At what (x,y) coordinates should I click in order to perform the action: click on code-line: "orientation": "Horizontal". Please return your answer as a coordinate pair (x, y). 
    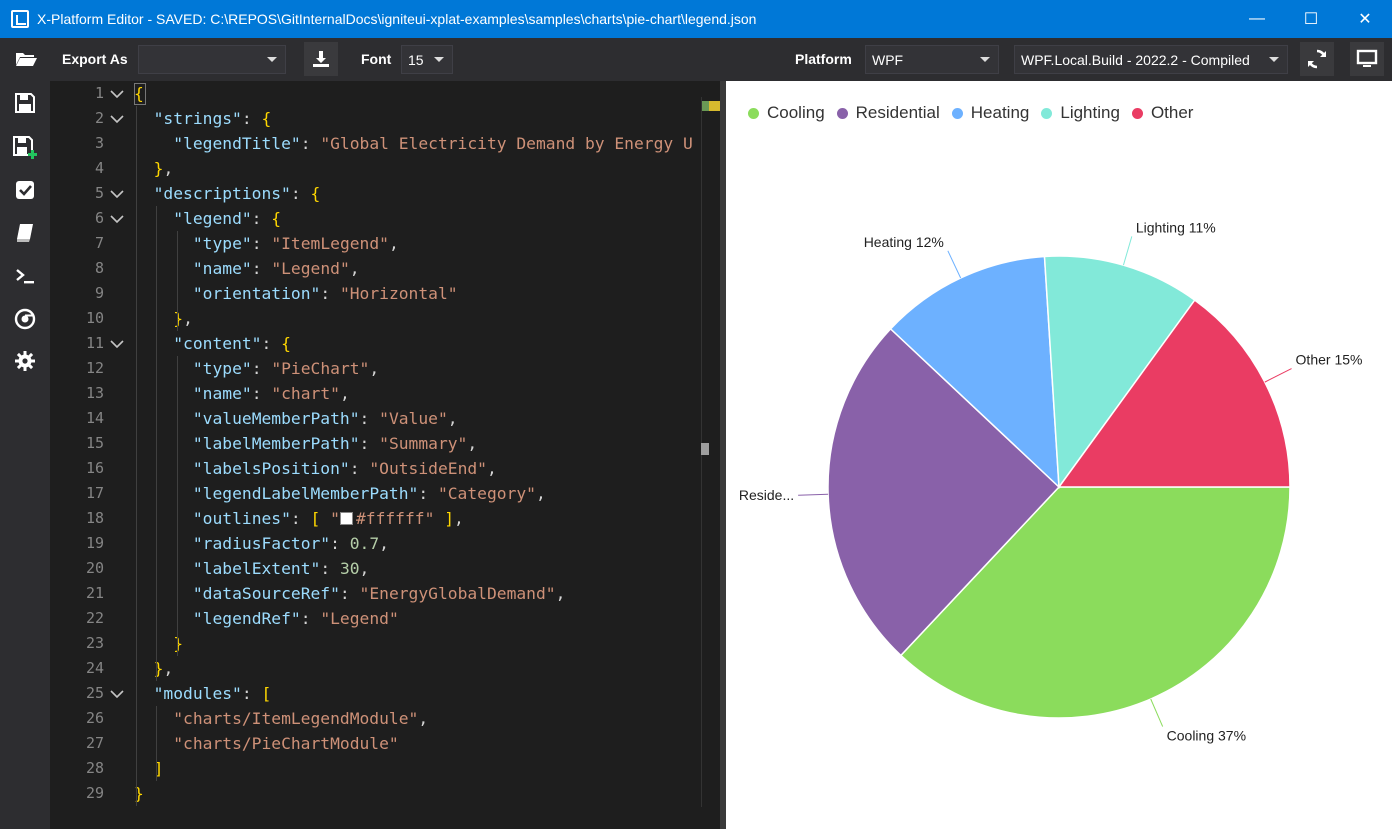
    Looking at the image, I should click on (296, 293).